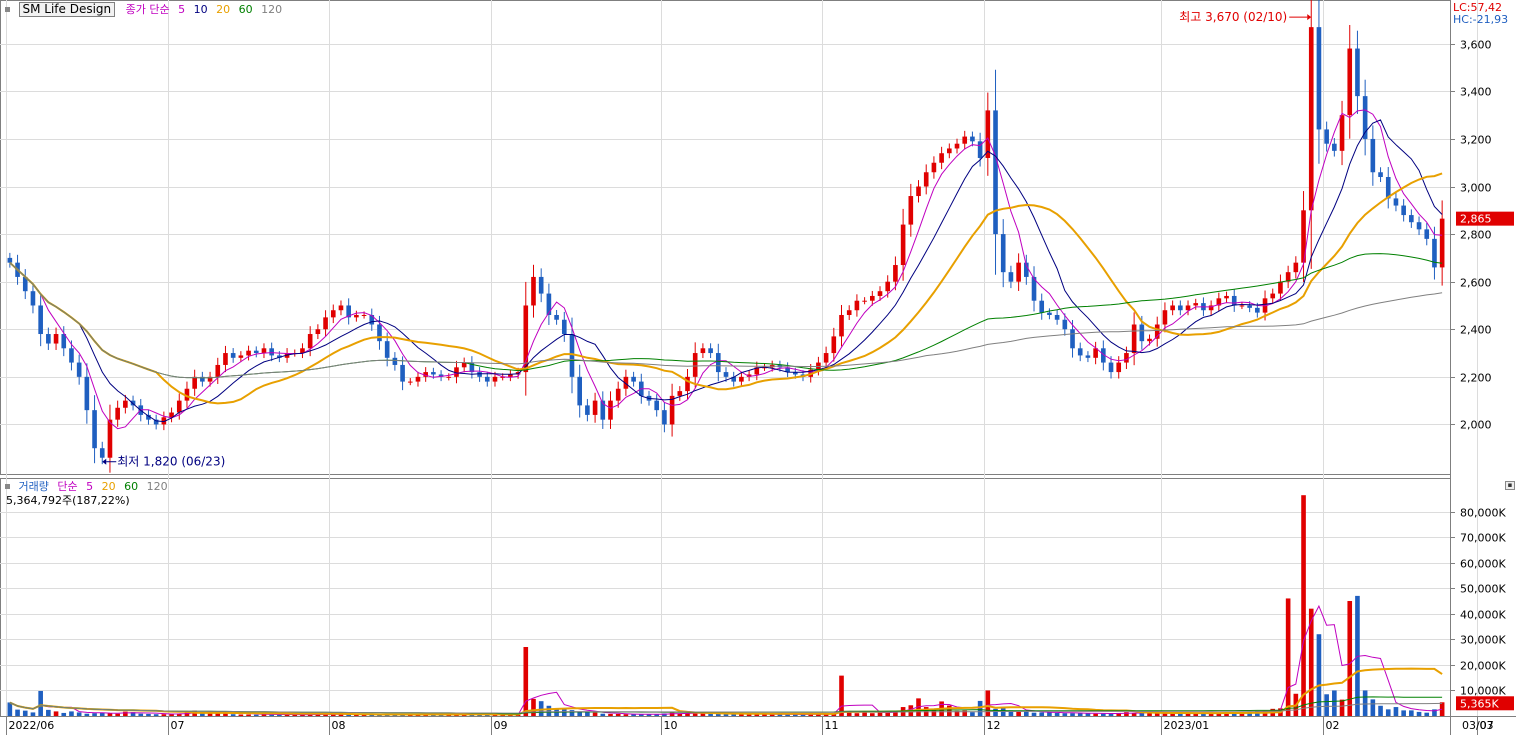  I want to click on volume-y-tick-label: 20,000K, so click(1483, 666).